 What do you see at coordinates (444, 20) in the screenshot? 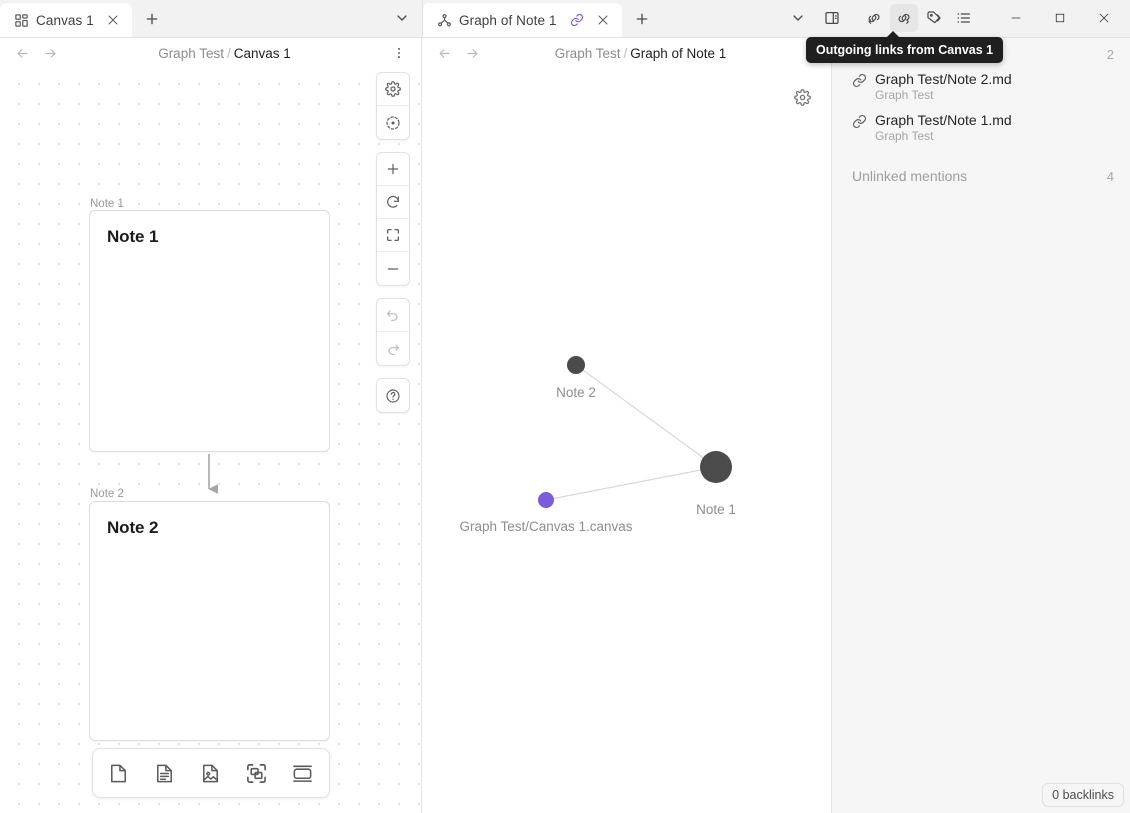
I see `graph-icon` at bounding box center [444, 20].